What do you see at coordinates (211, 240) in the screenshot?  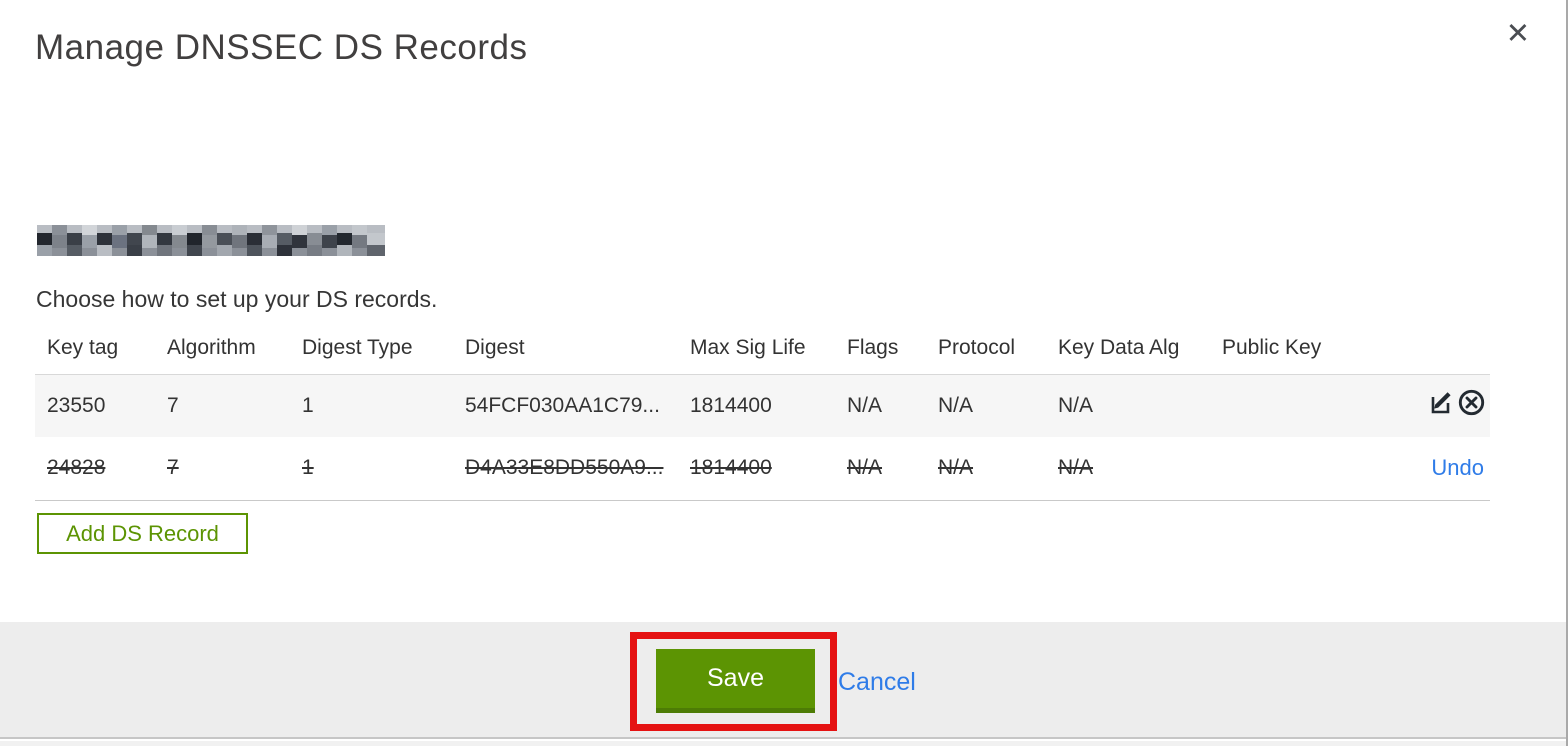 I see `redacted-domain-name` at bounding box center [211, 240].